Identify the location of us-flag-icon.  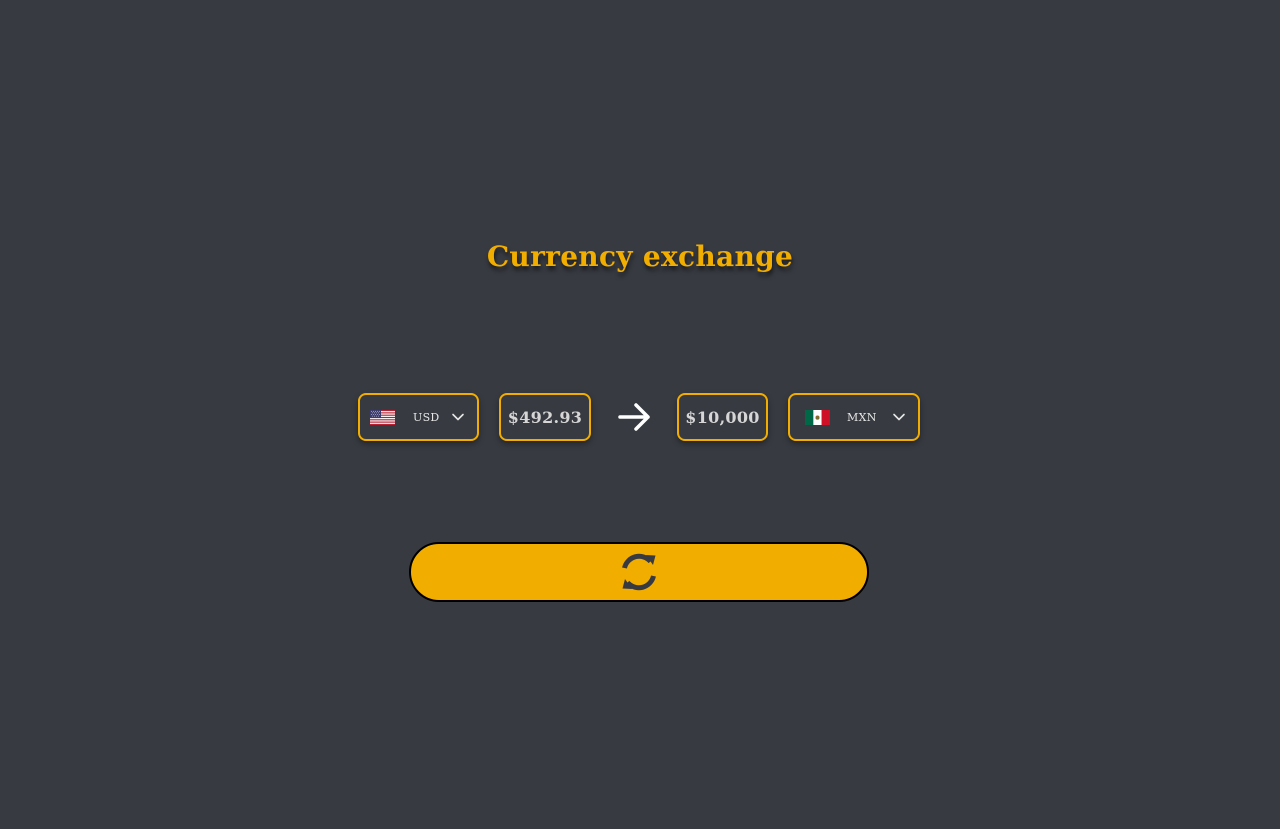
(382, 417).